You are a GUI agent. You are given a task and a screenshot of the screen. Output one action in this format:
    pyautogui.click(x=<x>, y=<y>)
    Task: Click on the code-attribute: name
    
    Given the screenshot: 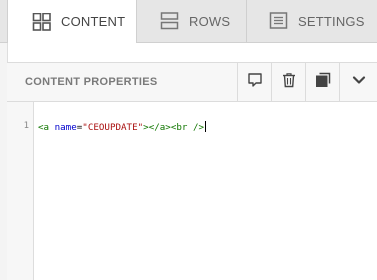 What is the action you would take?
    pyautogui.click(x=65, y=127)
    